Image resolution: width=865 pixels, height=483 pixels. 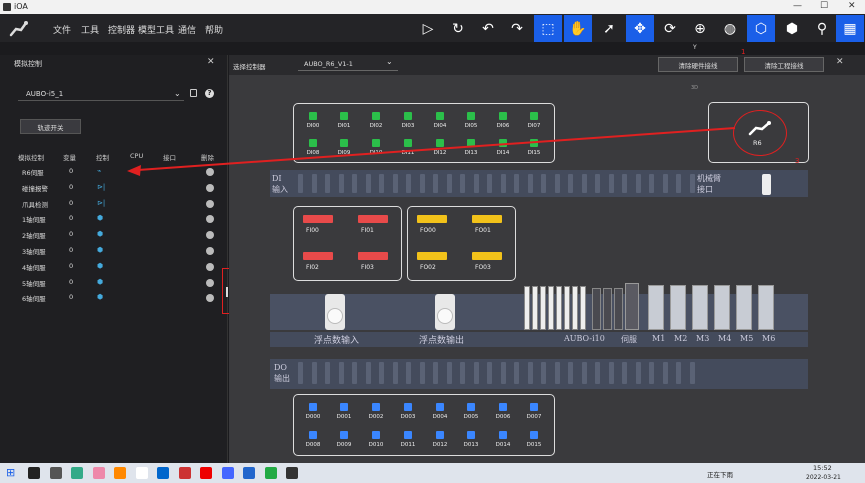 I want to click on move-button: ✥, so click(x=640, y=28).